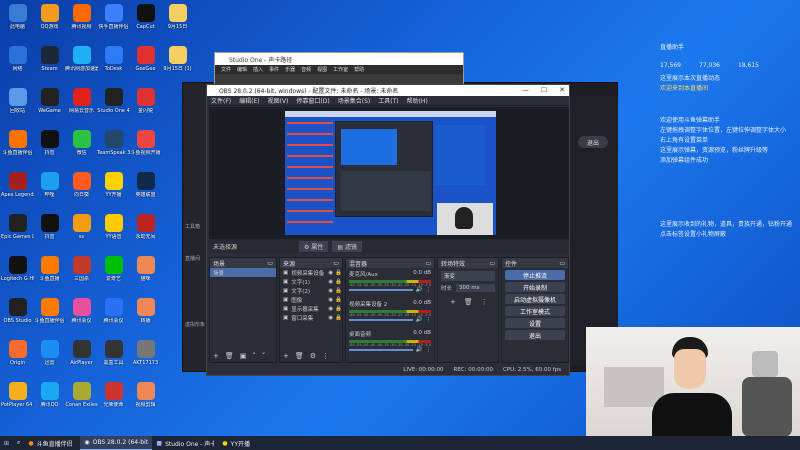  Describe the element at coordinates (243, 272) in the screenshot. I see `scene-item: 场景` at that location.